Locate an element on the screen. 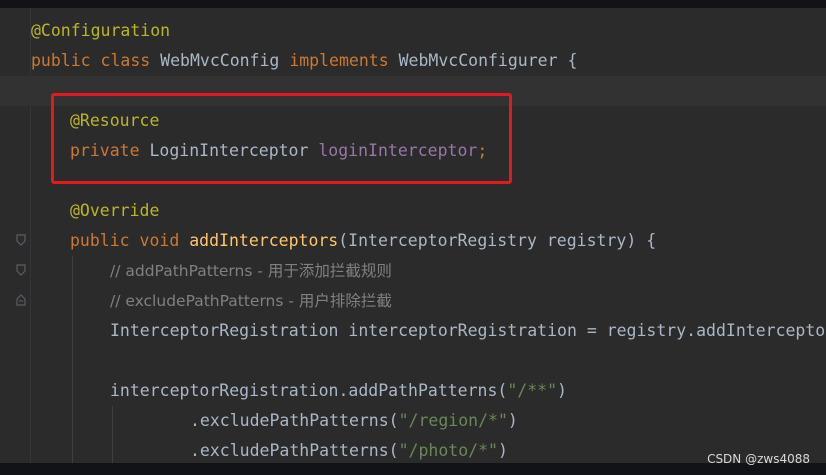 This screenshot has width=826, height=475. keyword-token: implements is located at coordinates (339, 60).